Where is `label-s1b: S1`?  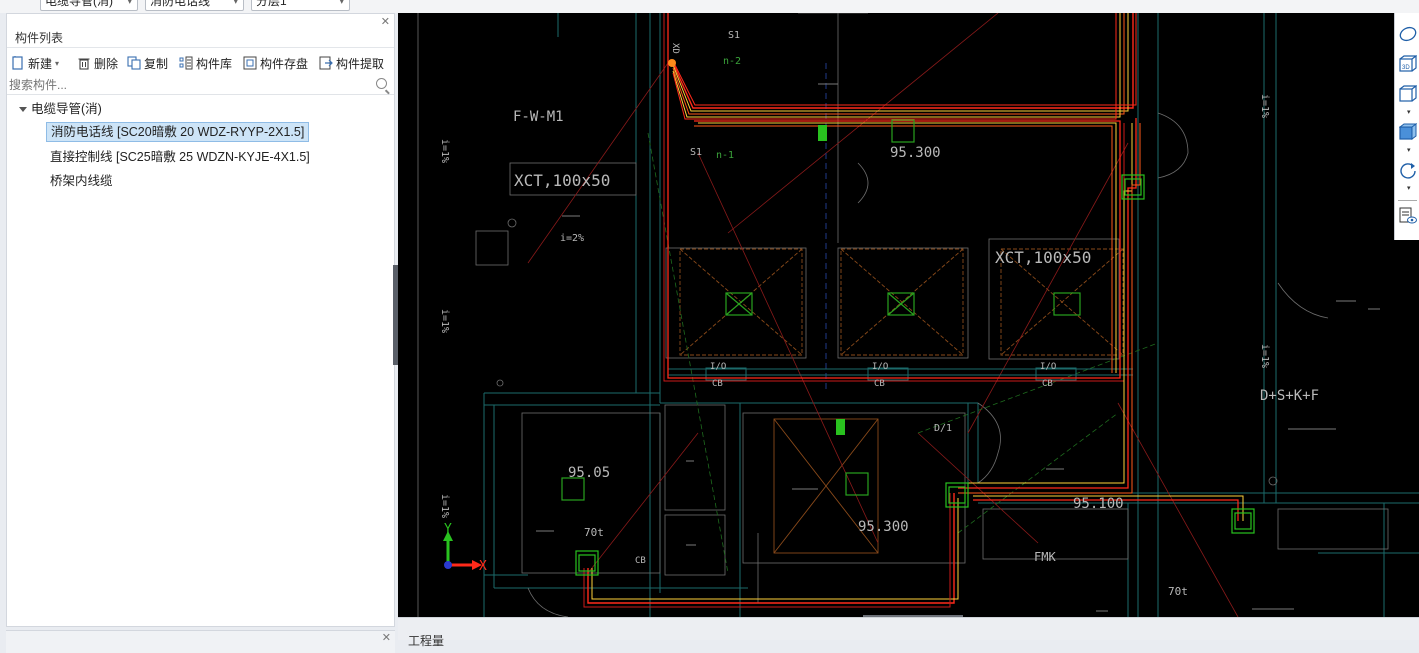
label-s1b: S1 is located at coordinates (696, 152).